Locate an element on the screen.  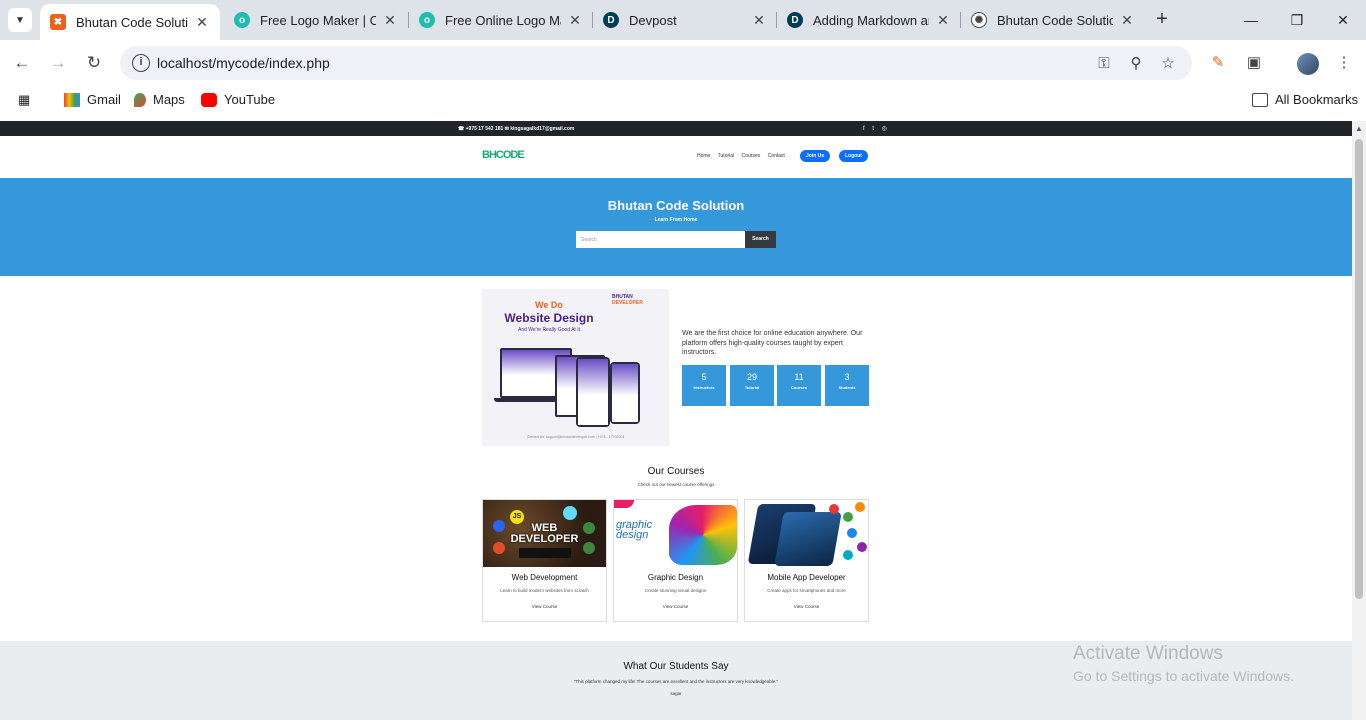
back-button: ← is located at coordinates (22, 63).